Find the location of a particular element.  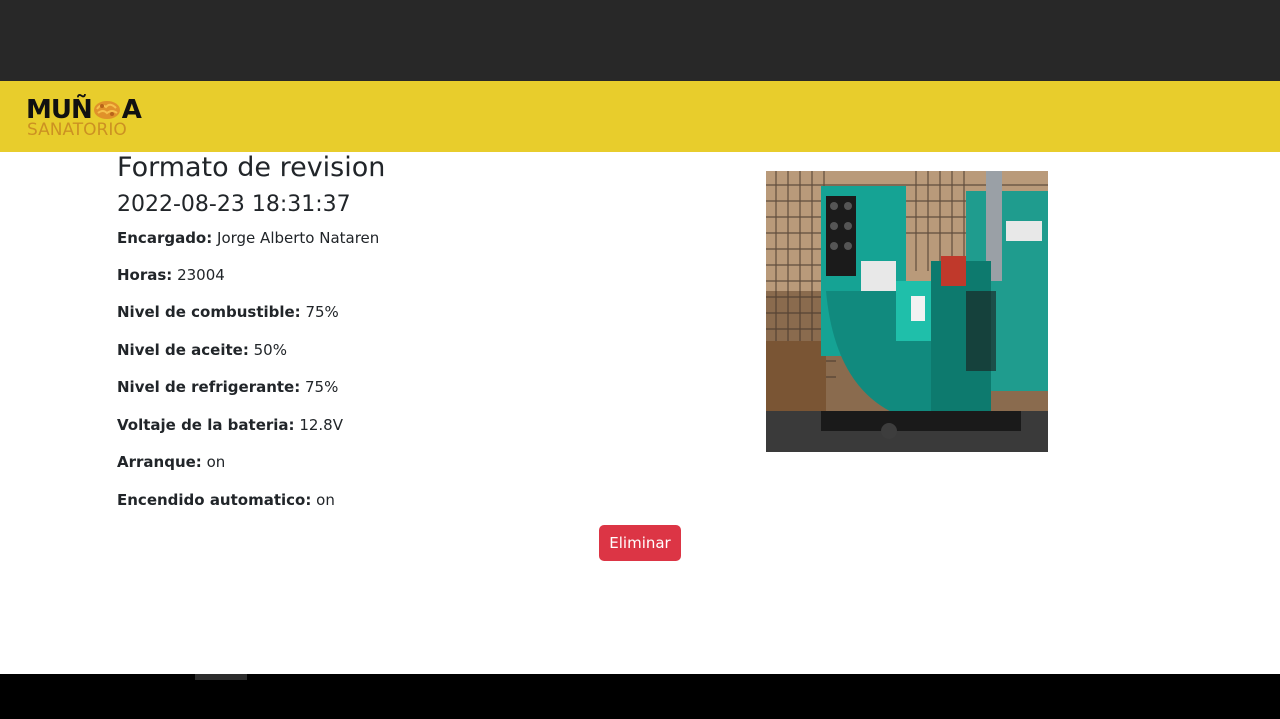

generator-image is located at coordinates (907, 311).